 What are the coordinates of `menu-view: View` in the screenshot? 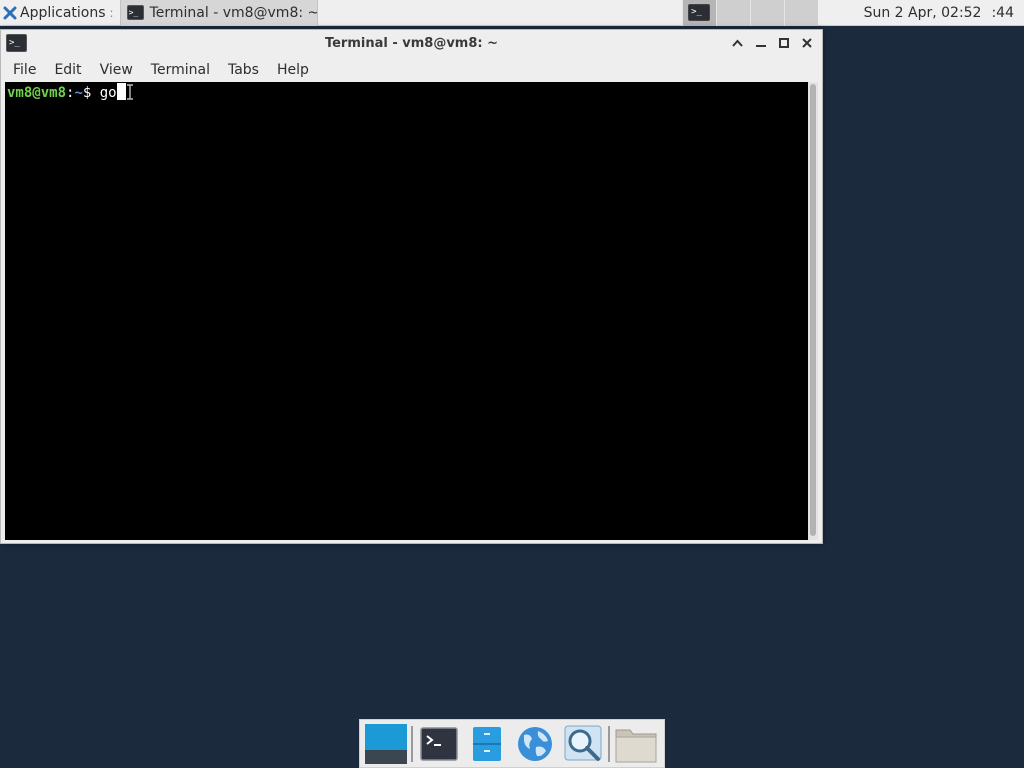 It's located at (116, 70).